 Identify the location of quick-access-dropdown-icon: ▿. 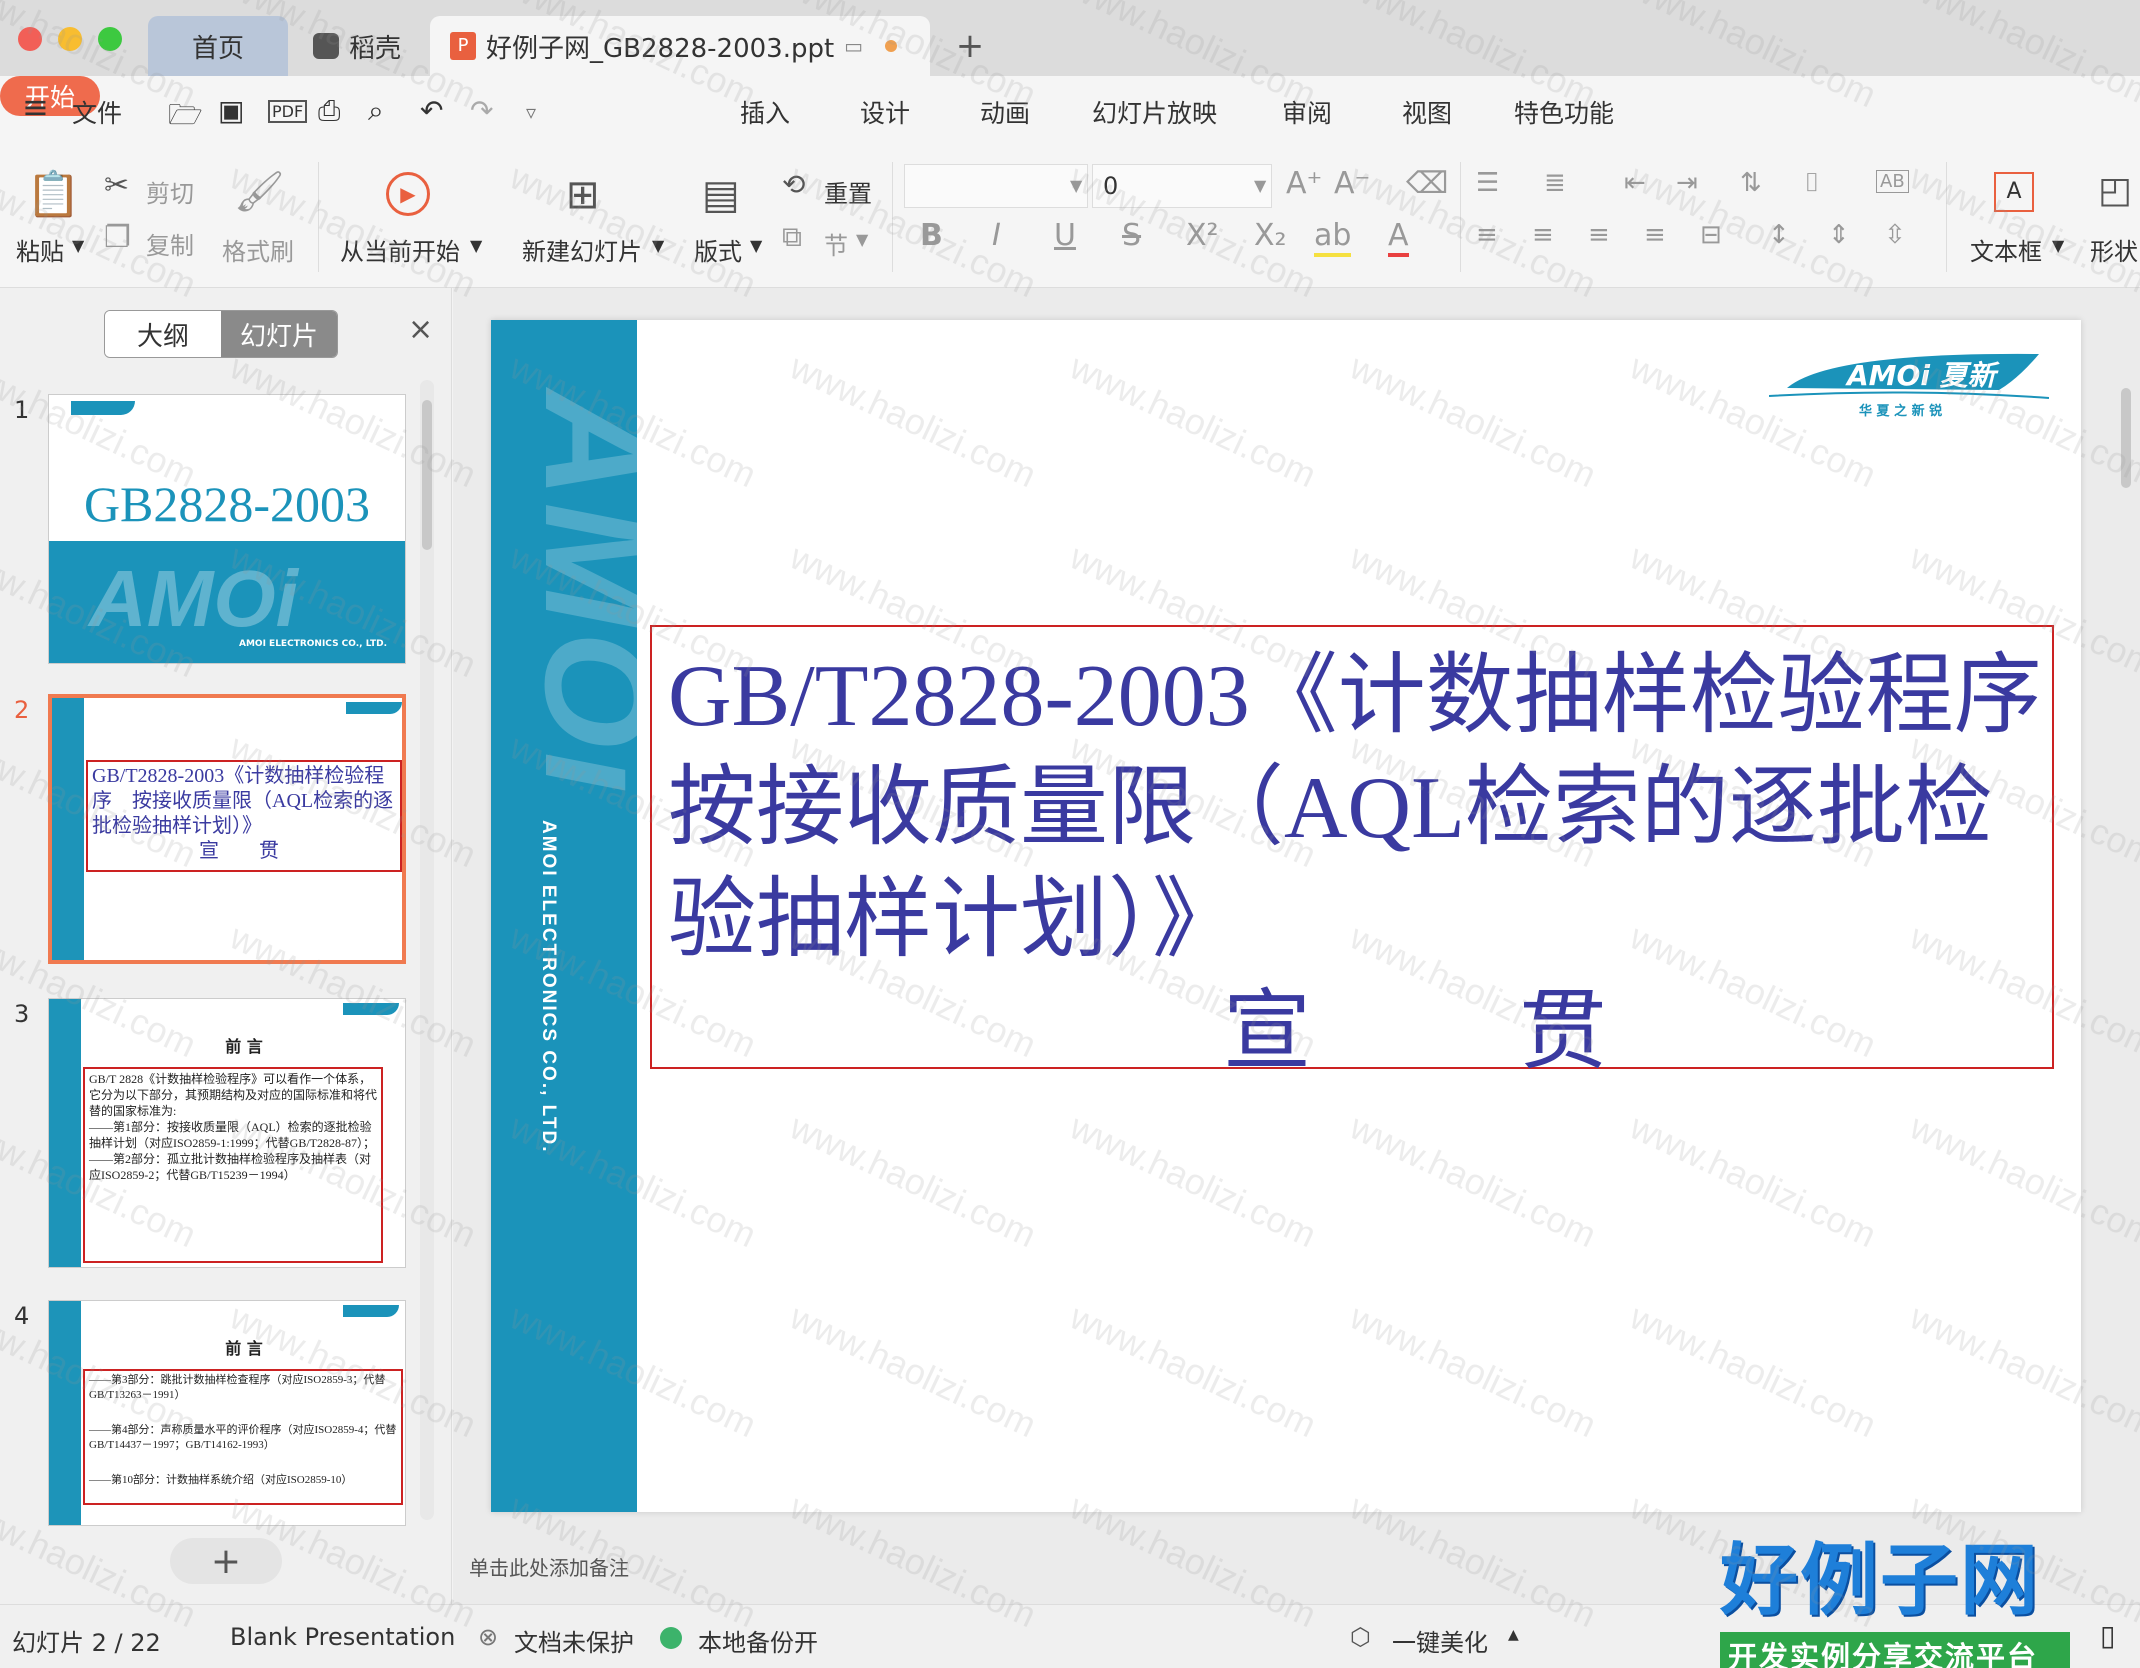
(531, 112).